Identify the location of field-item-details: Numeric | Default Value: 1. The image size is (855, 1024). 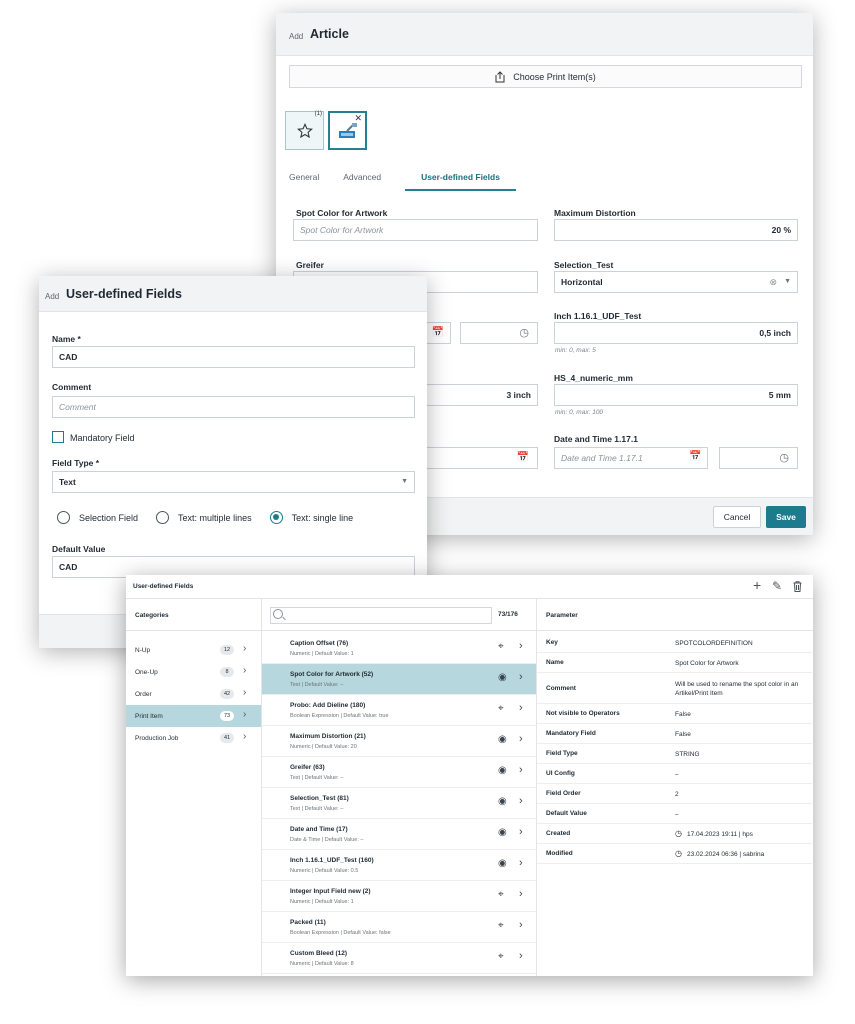
(322, 654).